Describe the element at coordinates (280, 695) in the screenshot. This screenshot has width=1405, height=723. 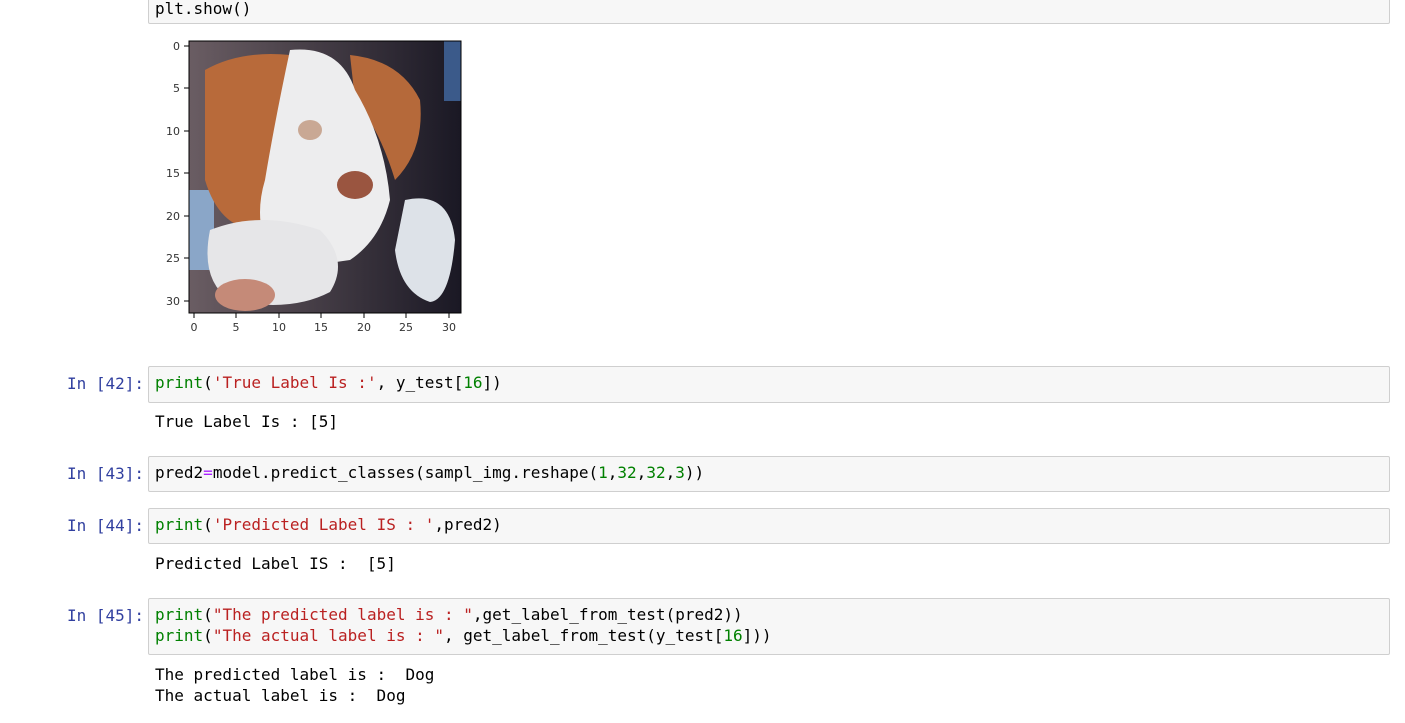
I see `output-line: The actual label is : Dog` at that location.